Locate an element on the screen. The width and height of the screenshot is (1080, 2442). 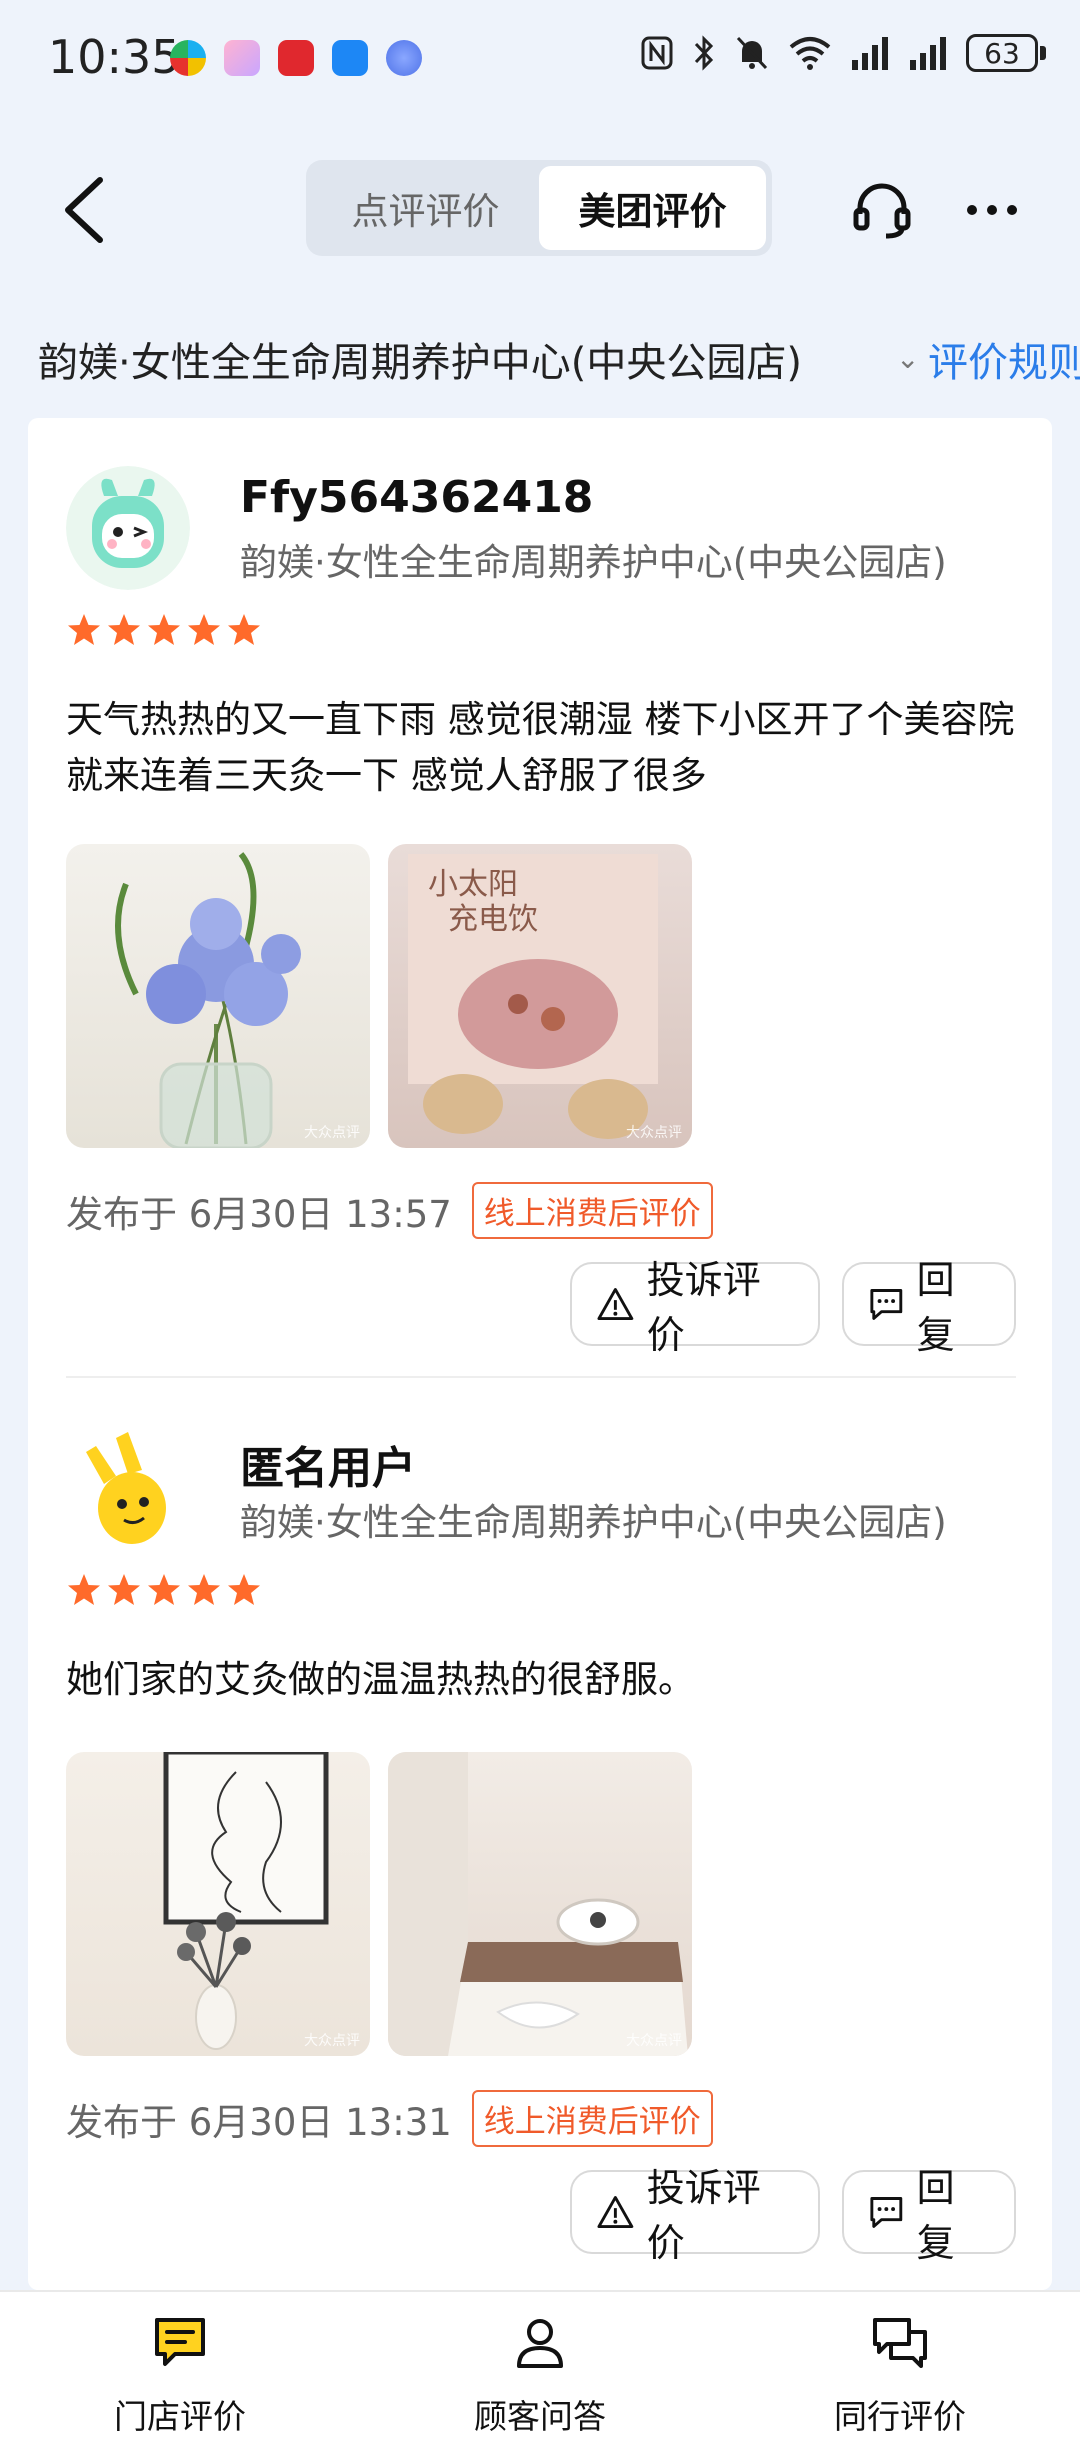
review-source-switch: 点评评价 美团评价 is located at coordinates (539, 208).